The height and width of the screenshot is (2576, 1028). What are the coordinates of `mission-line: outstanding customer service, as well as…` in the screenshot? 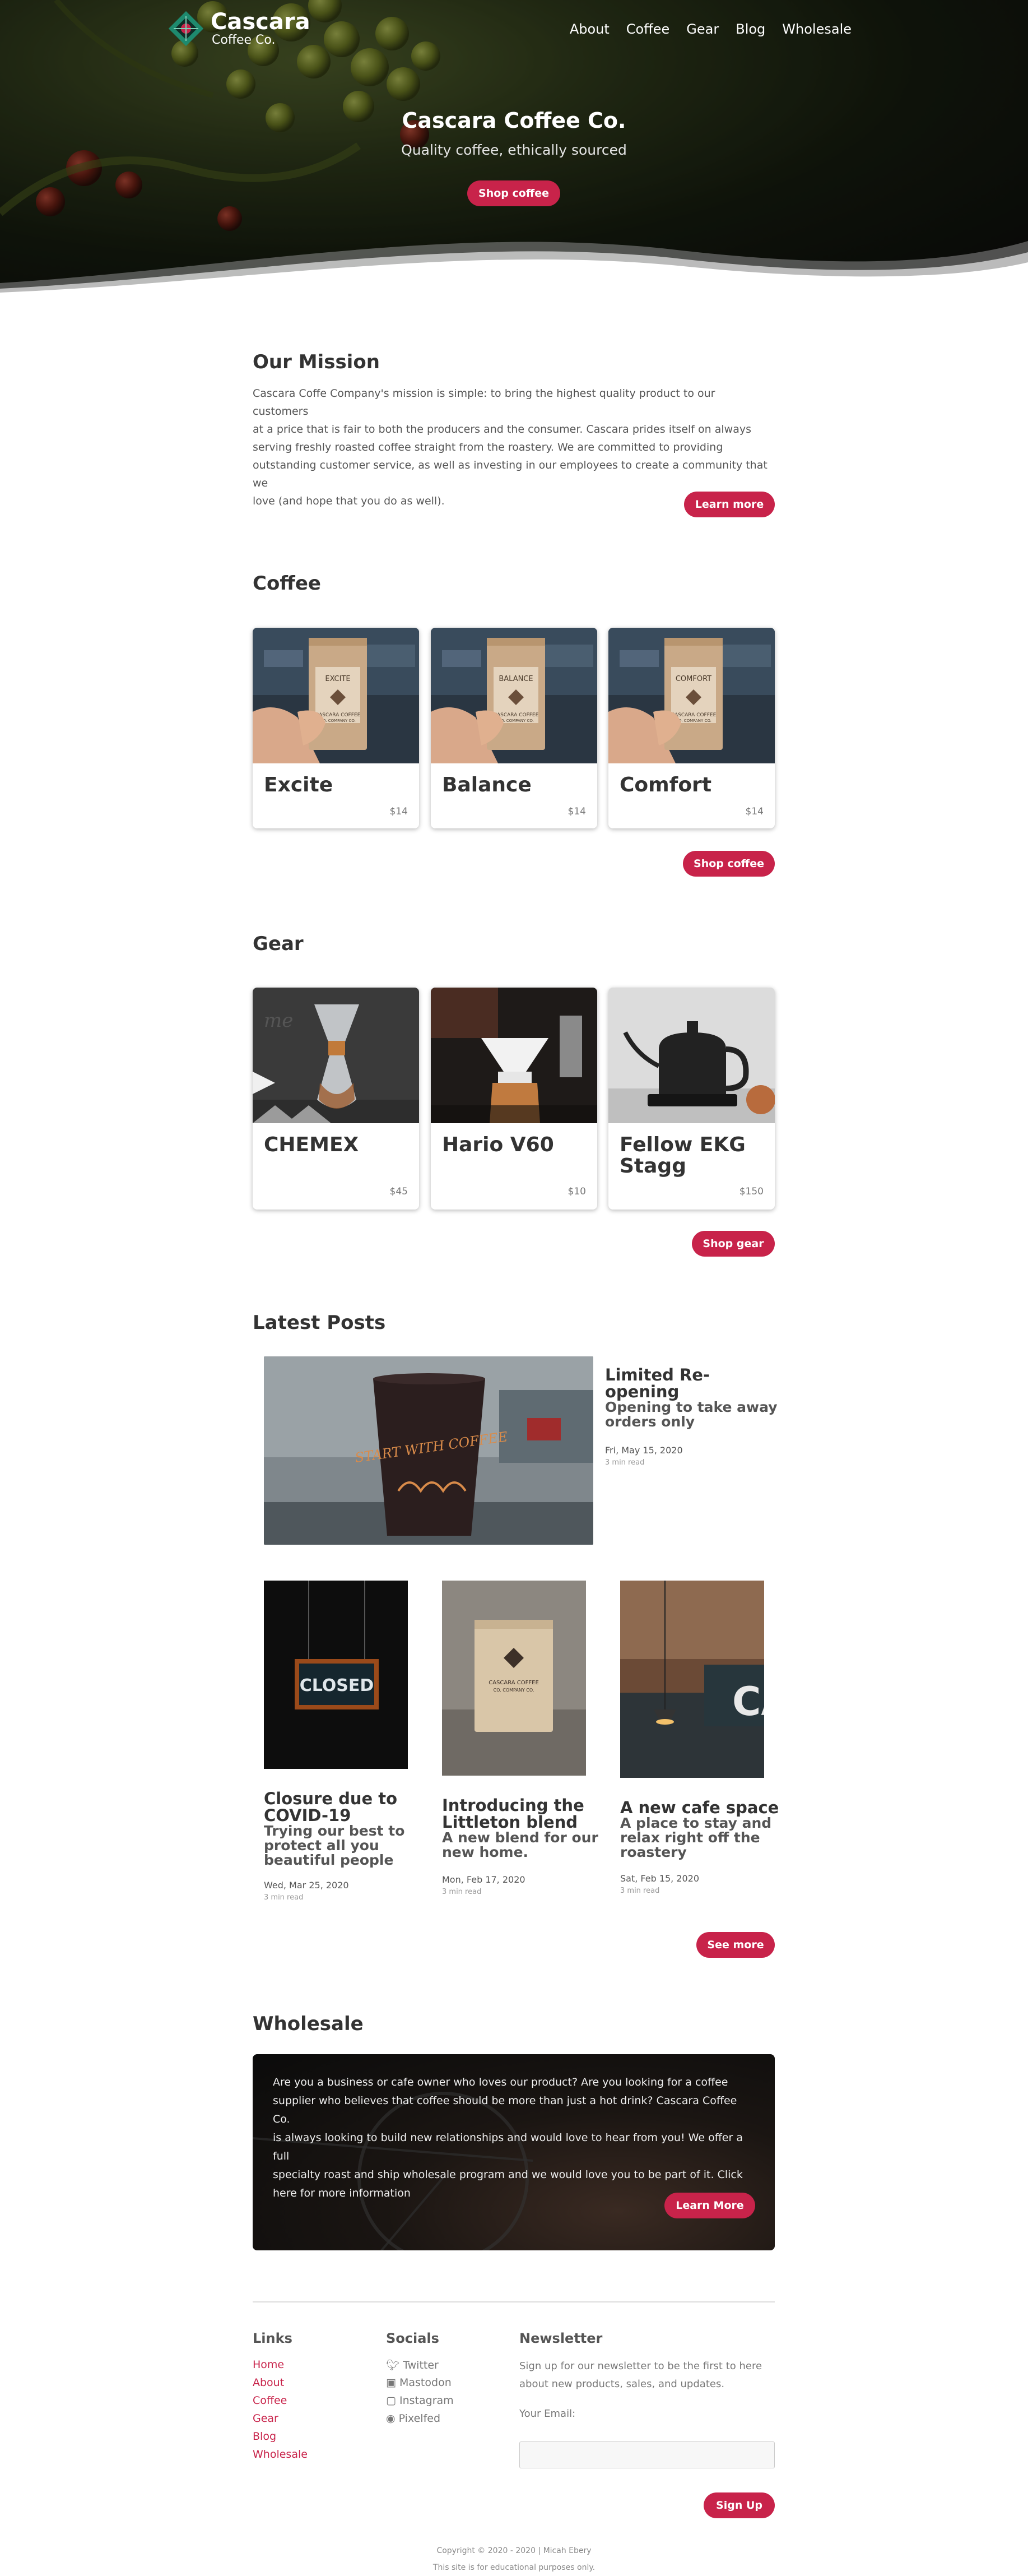 It's located at (510, 474).